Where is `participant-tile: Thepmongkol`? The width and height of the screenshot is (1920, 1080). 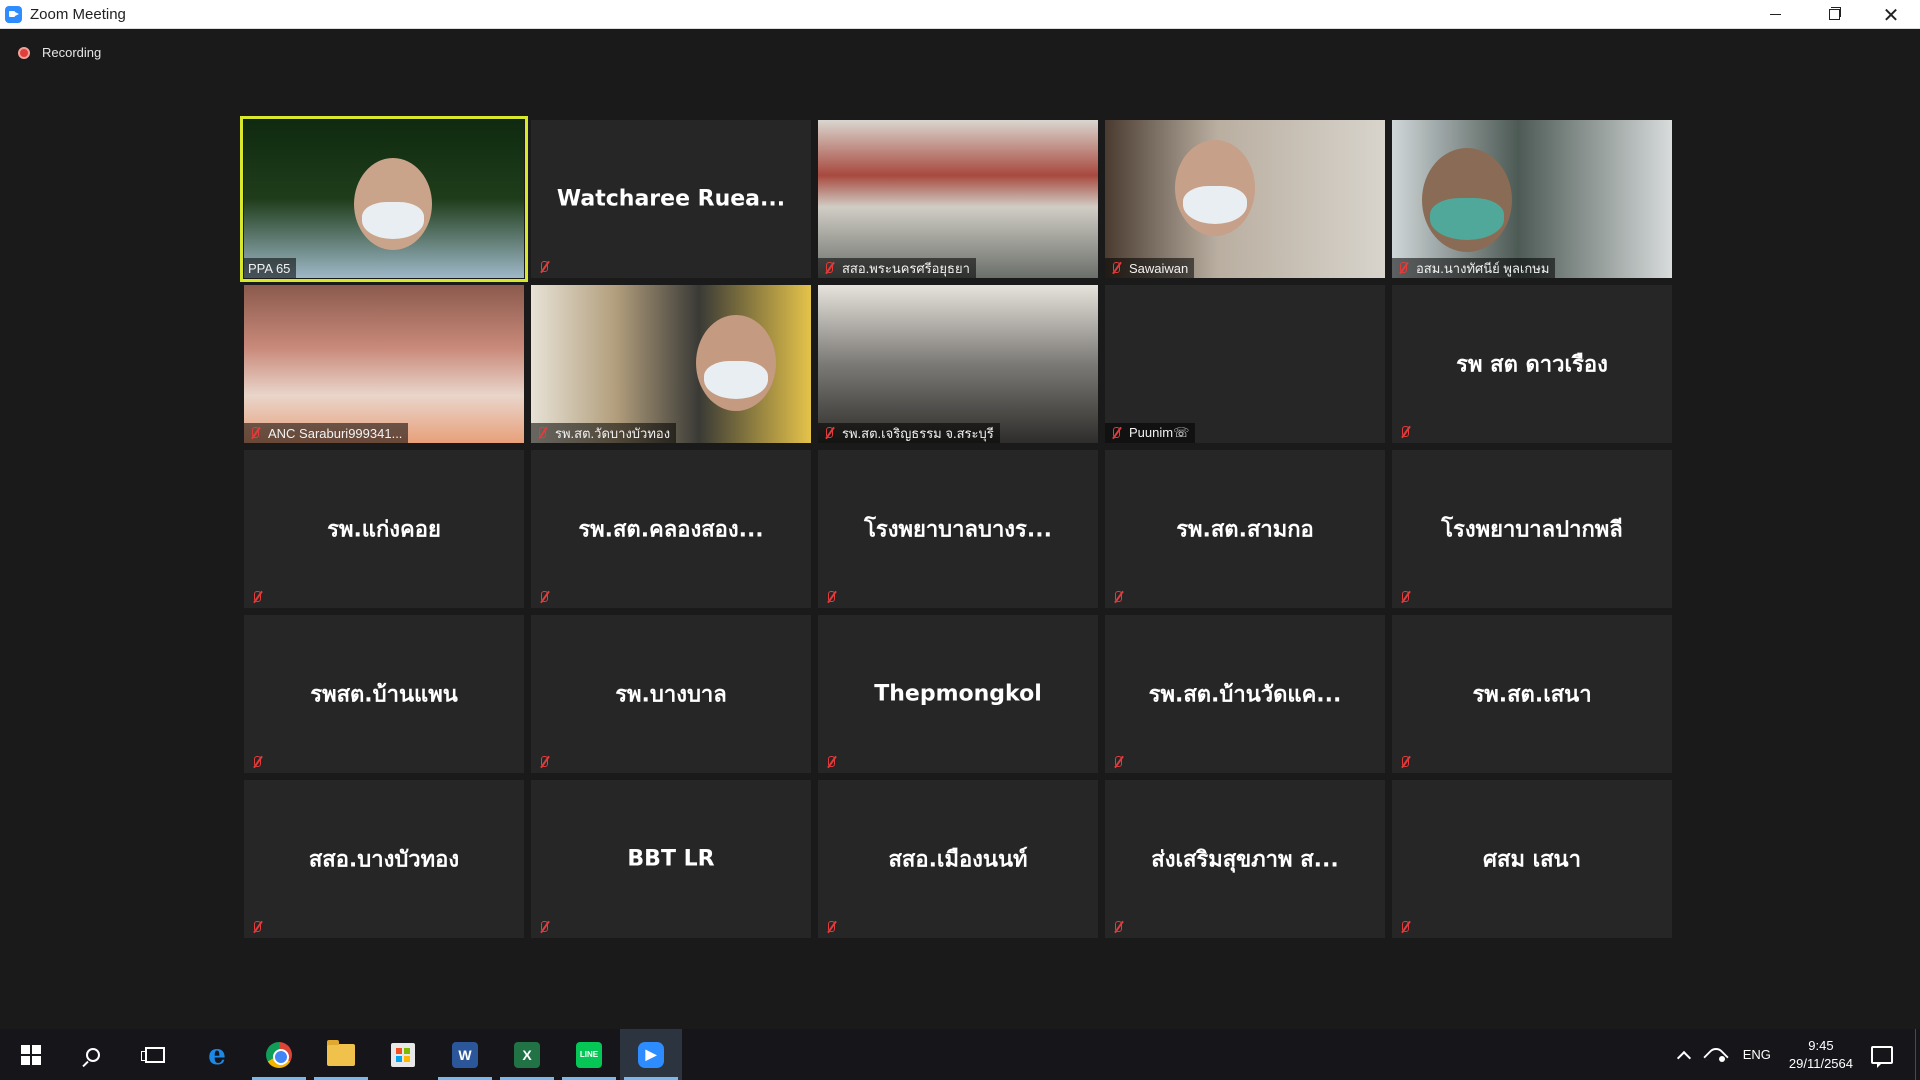
participant-tile: Thepmongkol is located at coordinates (958, 694).